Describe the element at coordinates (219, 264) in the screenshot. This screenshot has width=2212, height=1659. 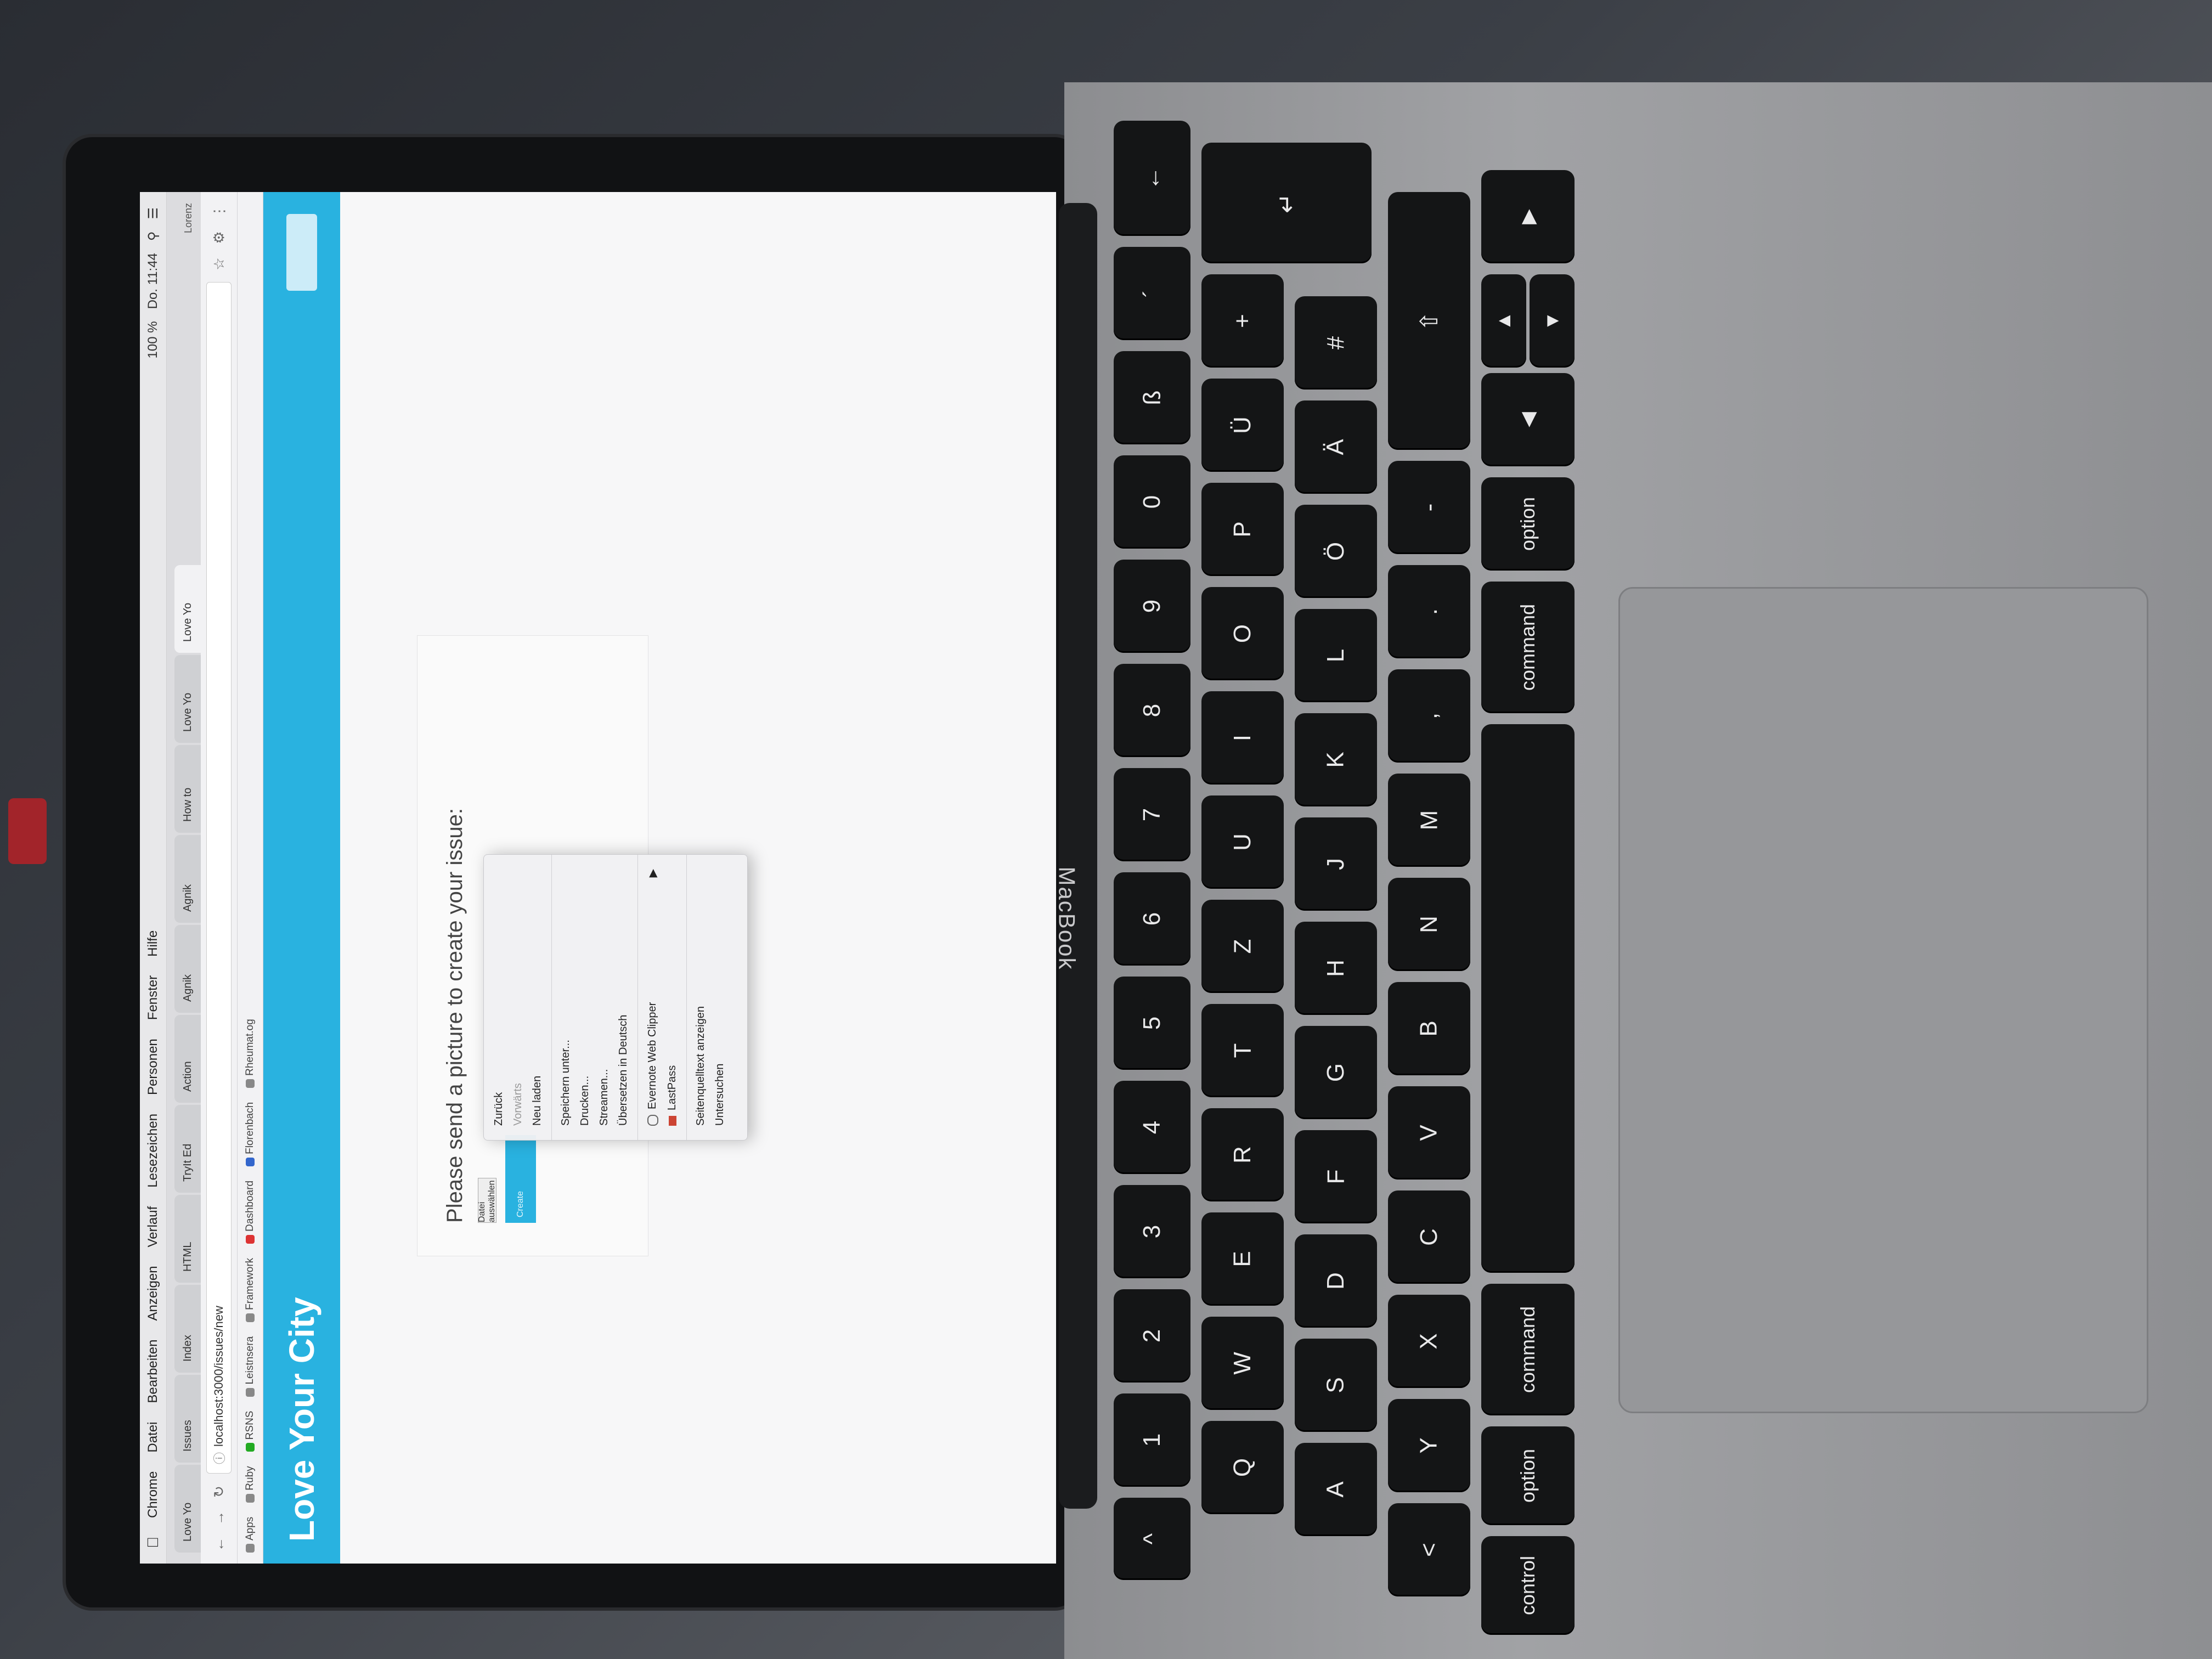
I see `star-icon: ☆` at that location.